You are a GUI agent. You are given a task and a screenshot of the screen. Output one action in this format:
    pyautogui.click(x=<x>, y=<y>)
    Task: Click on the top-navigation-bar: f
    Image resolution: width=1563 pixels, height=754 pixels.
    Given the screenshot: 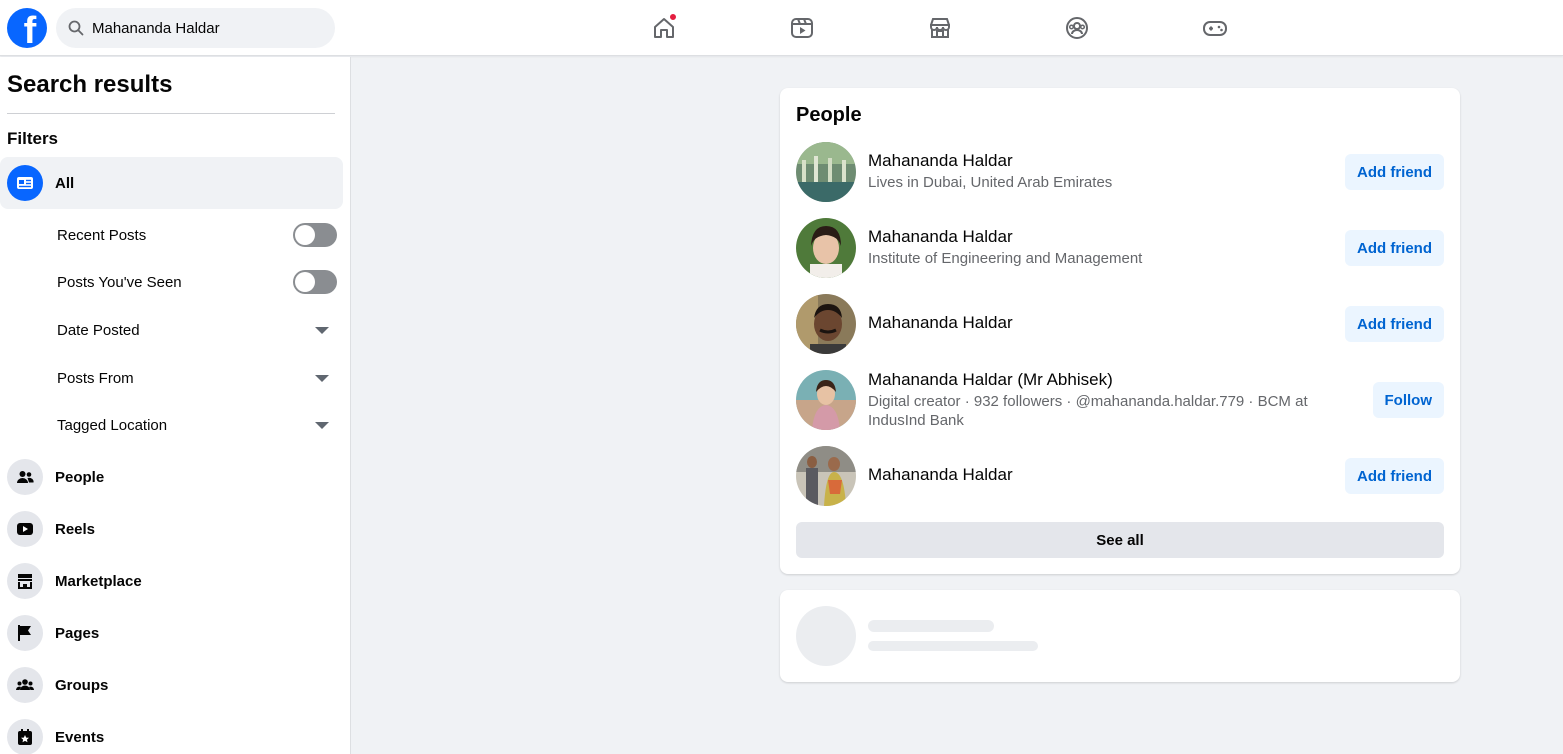 What is the action you would take?
    pyautogui.click(x=781, y=28)
    